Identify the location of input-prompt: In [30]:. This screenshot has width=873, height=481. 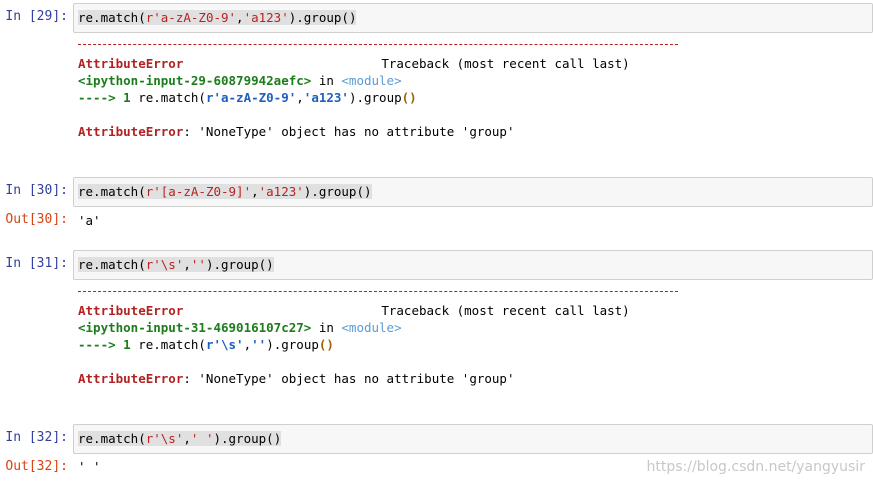
(36, 190).